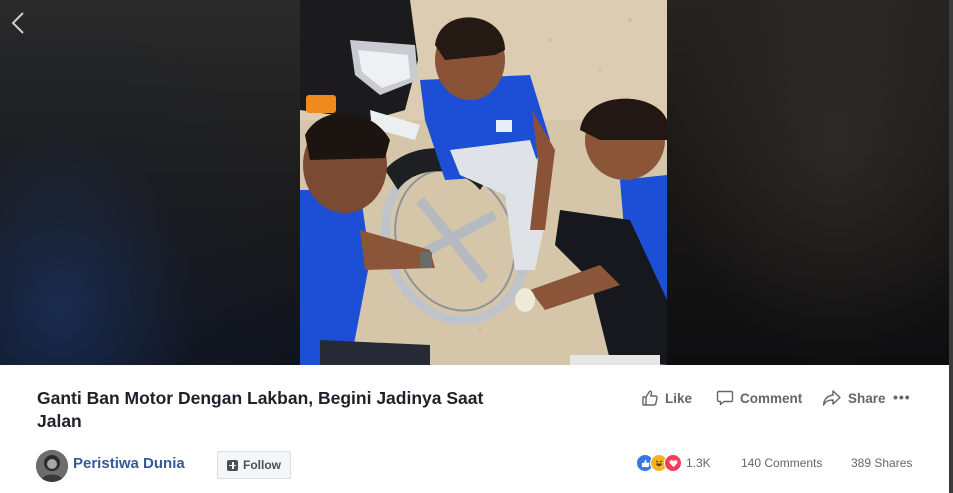  I want to click on reactions-summary: 1.3K, so click(673, 463).